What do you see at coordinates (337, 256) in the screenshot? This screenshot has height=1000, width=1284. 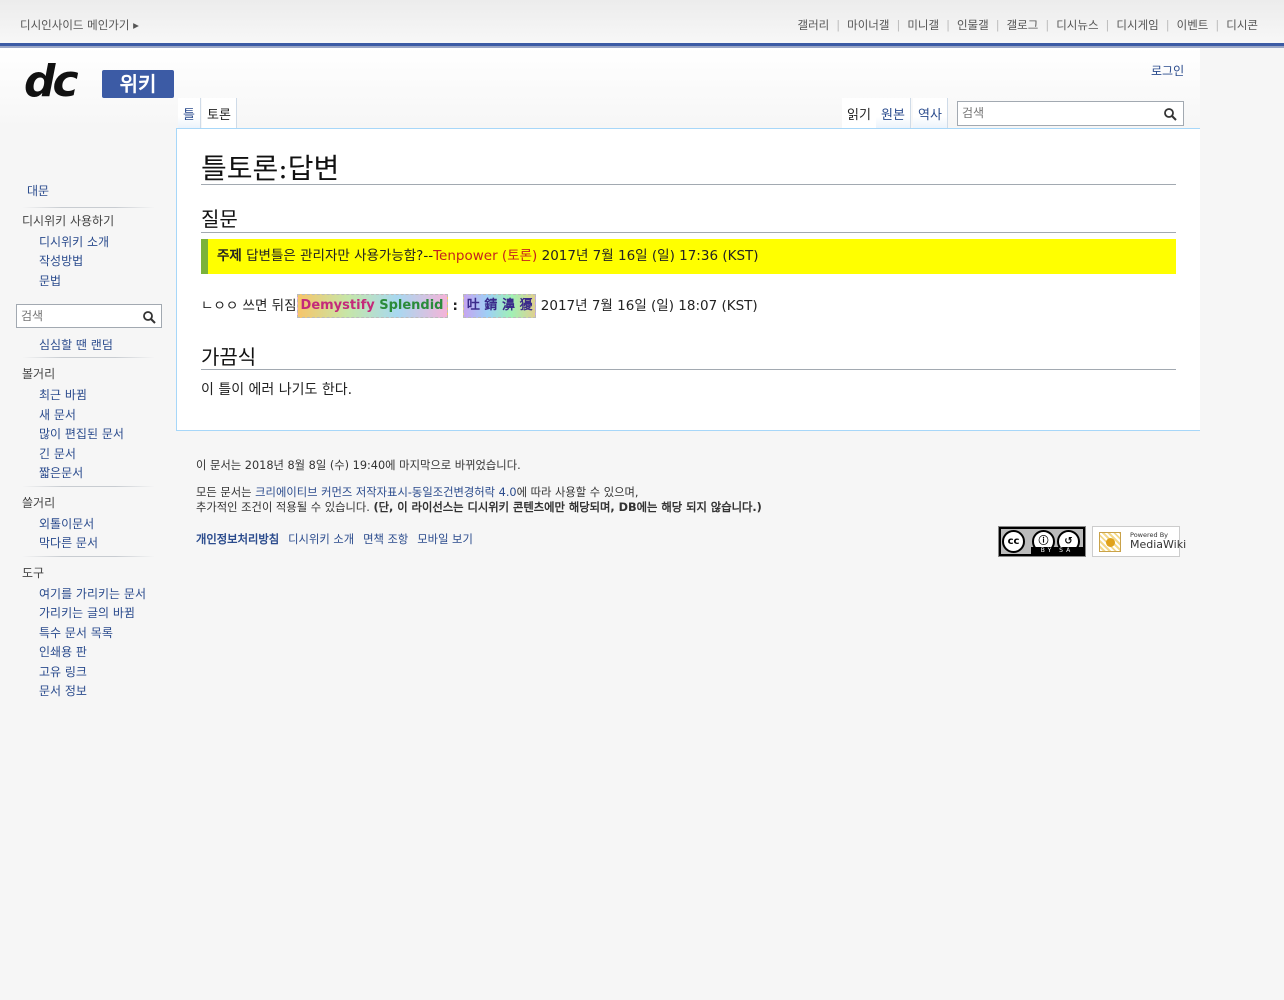 I see `topic-text: 답변틀은 관리자만 사용가능함?--` at bounding box center [337, 256].